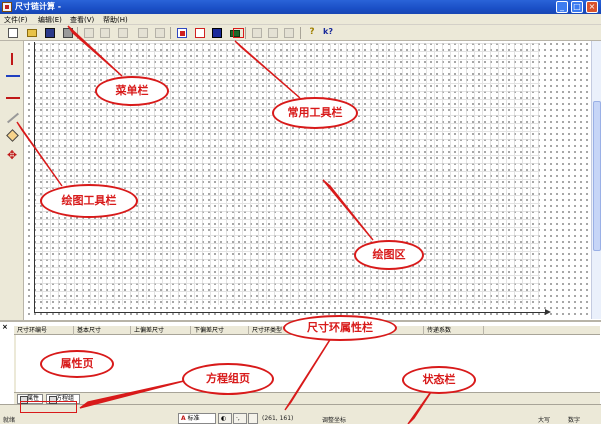 This screenshot has height=424, width=601. I want to click on row-header-strip, so click(15, 364).